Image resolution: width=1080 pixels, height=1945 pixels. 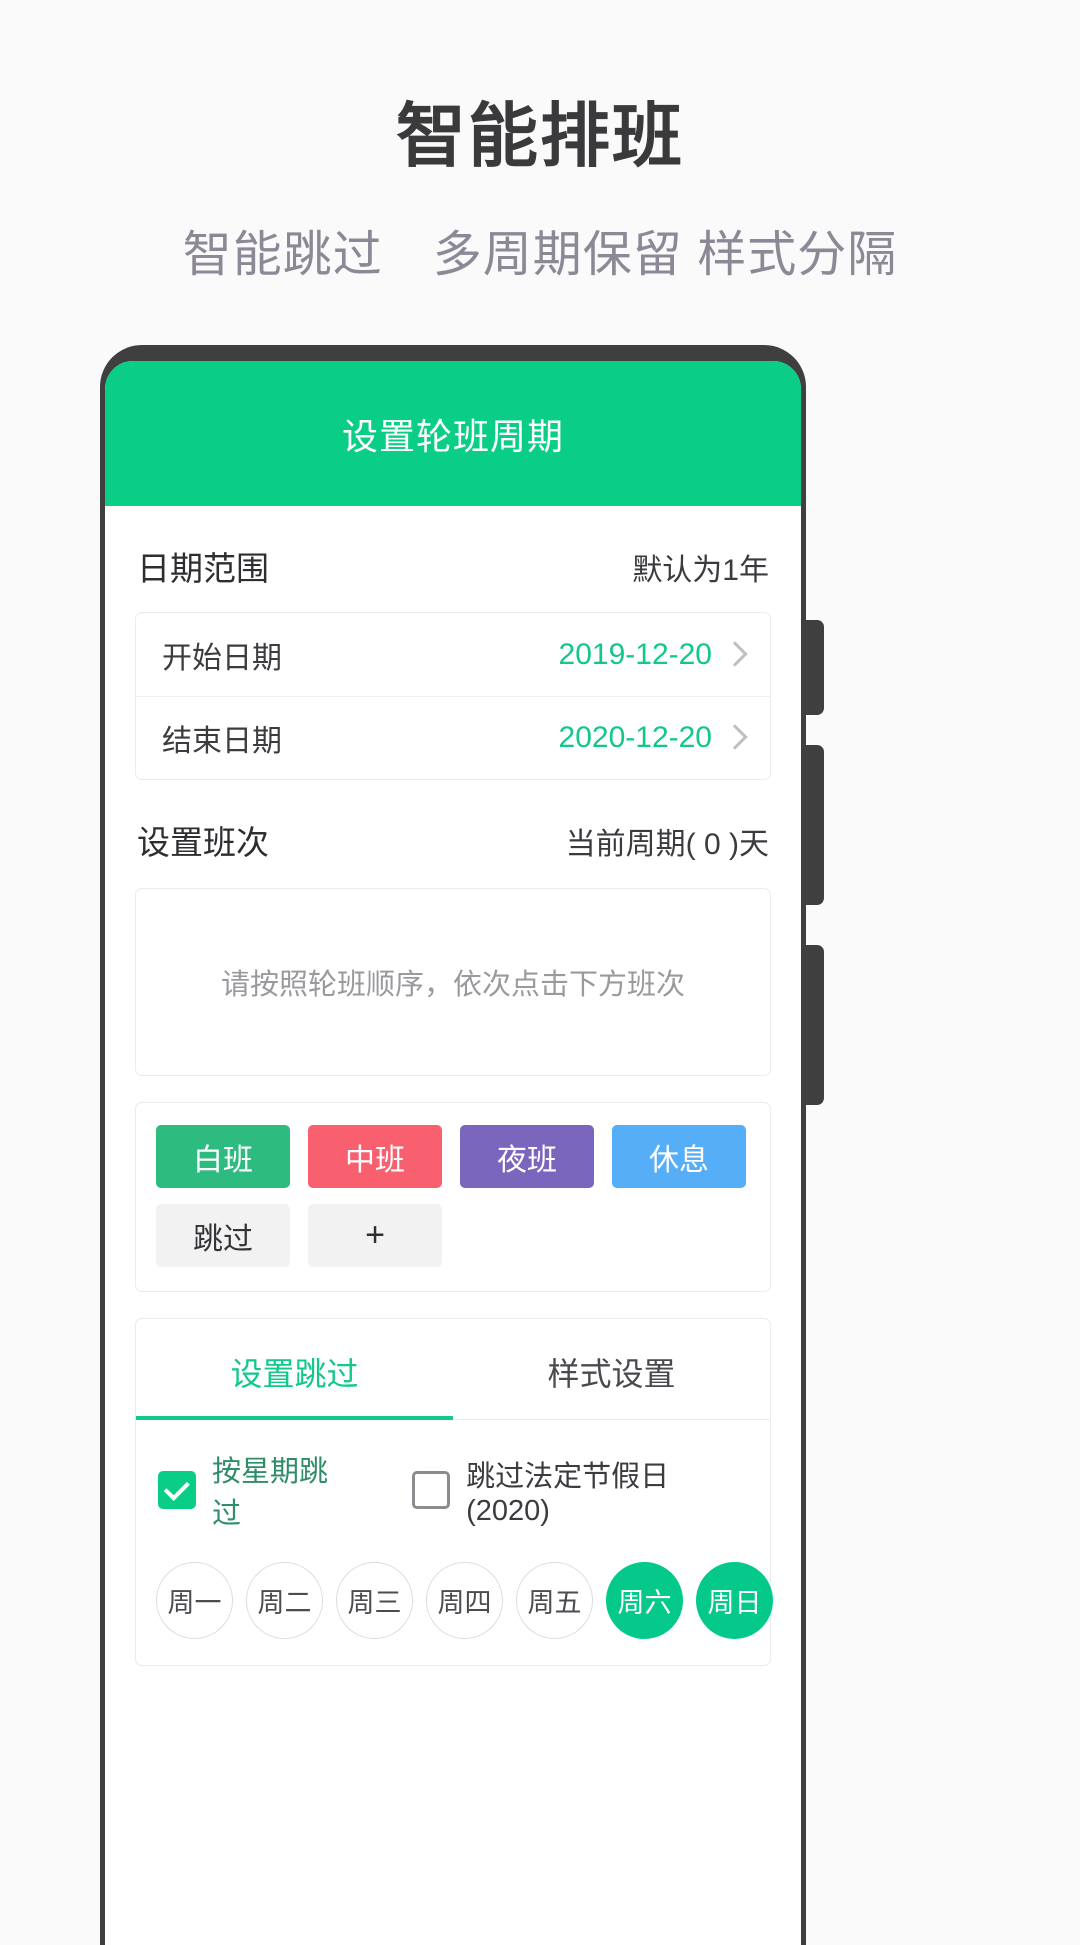 I want to click on shift-chip-mid: 中班, so click(x=375, y=1156).